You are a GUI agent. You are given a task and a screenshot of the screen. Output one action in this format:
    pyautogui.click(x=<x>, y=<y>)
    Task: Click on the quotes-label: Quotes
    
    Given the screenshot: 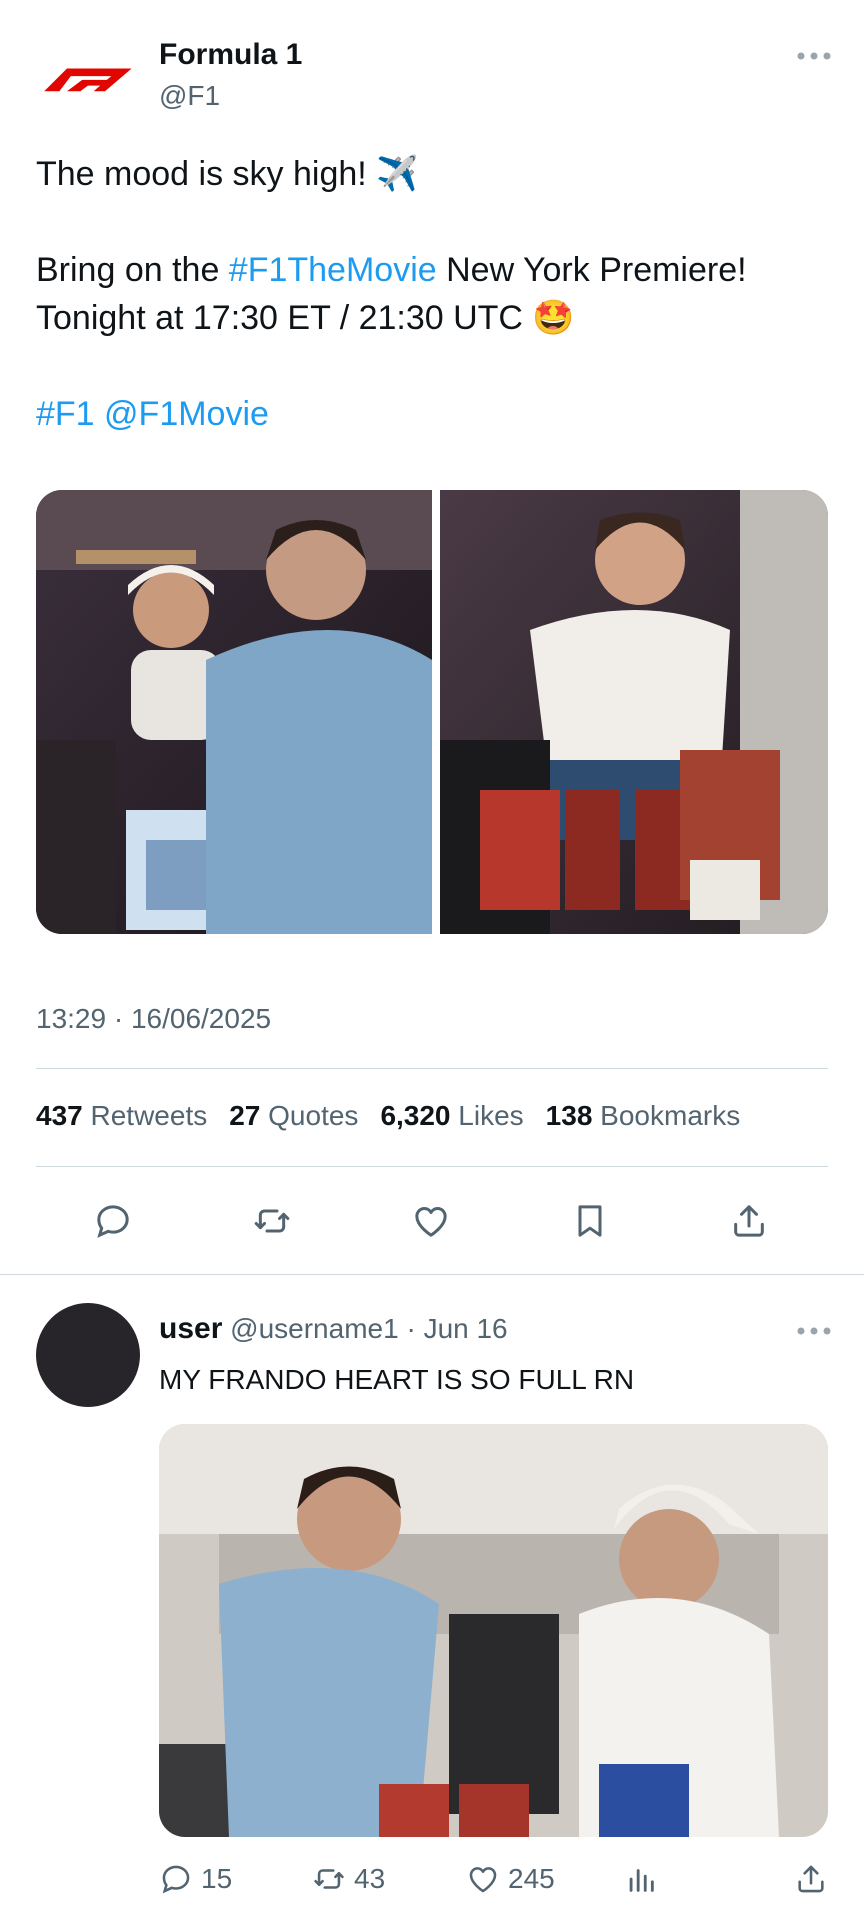 What is the action you would take?
    pyautogui.click(x=313, y=1115)
    